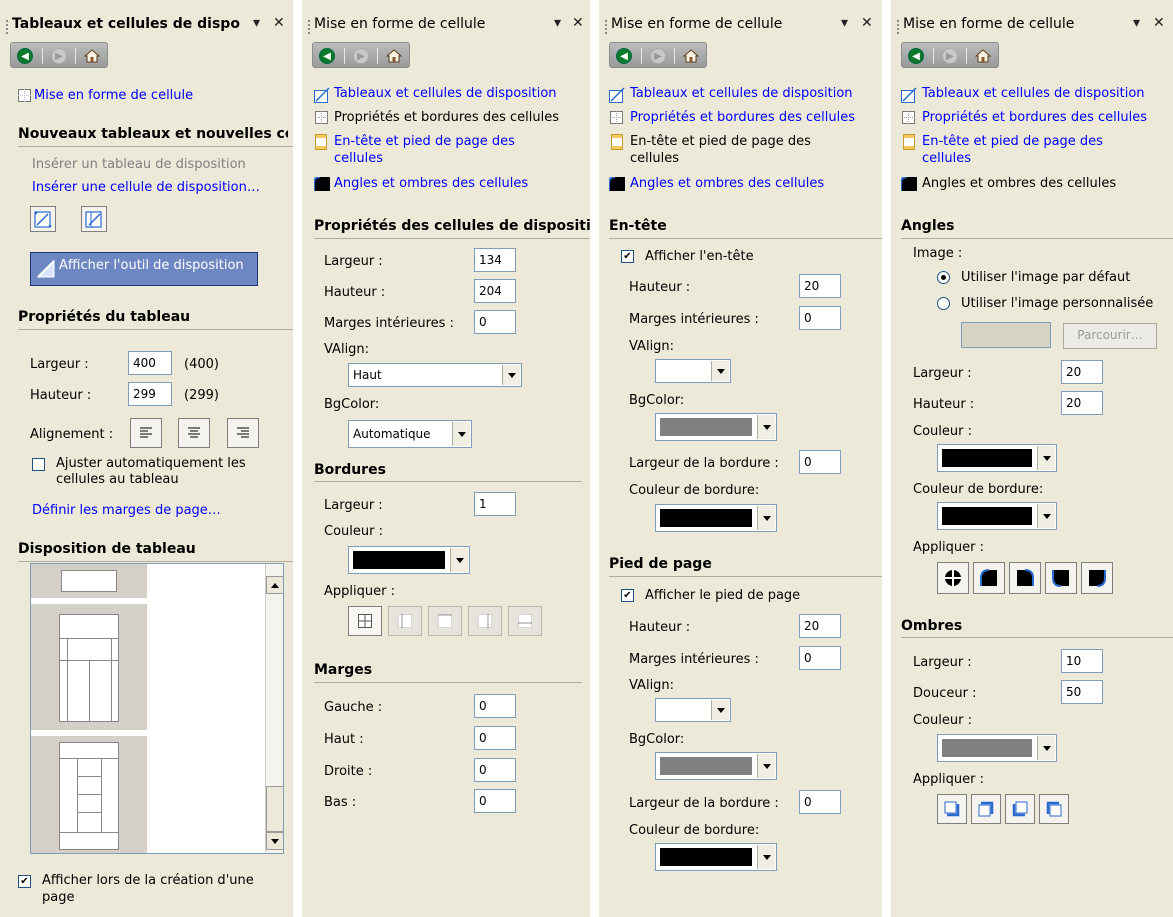  I want to click on scroll-down-button, so click(274, 841).